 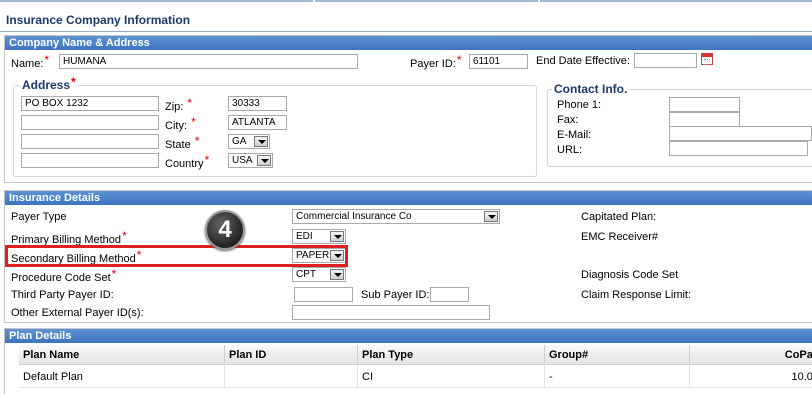 I want to click on column-header-plan-type: Plan Type, so click(x=451, y=355).